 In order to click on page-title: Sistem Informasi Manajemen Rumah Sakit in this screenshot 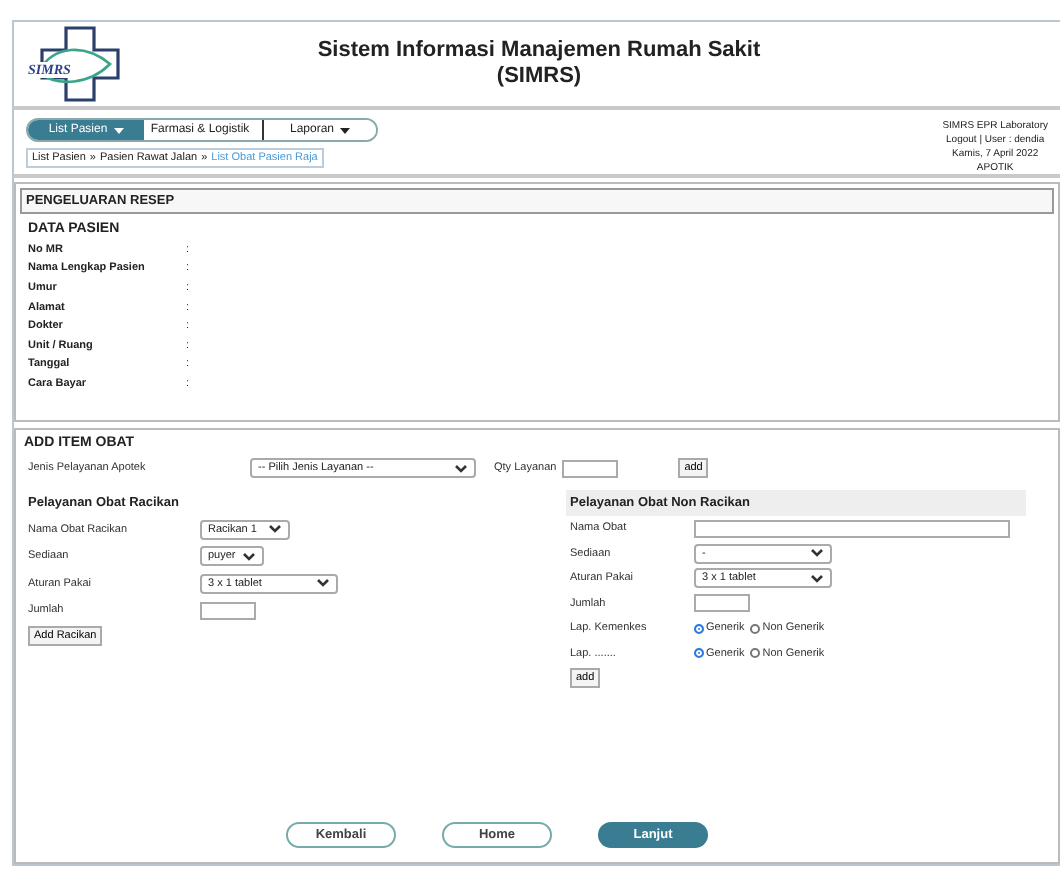, I will do `click(539, 51)`.